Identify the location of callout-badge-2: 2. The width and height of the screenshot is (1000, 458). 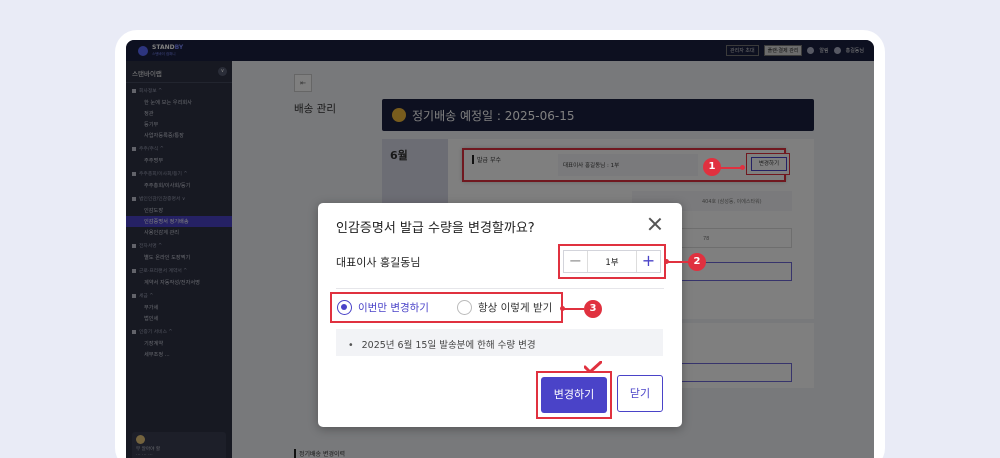
(697, 262).